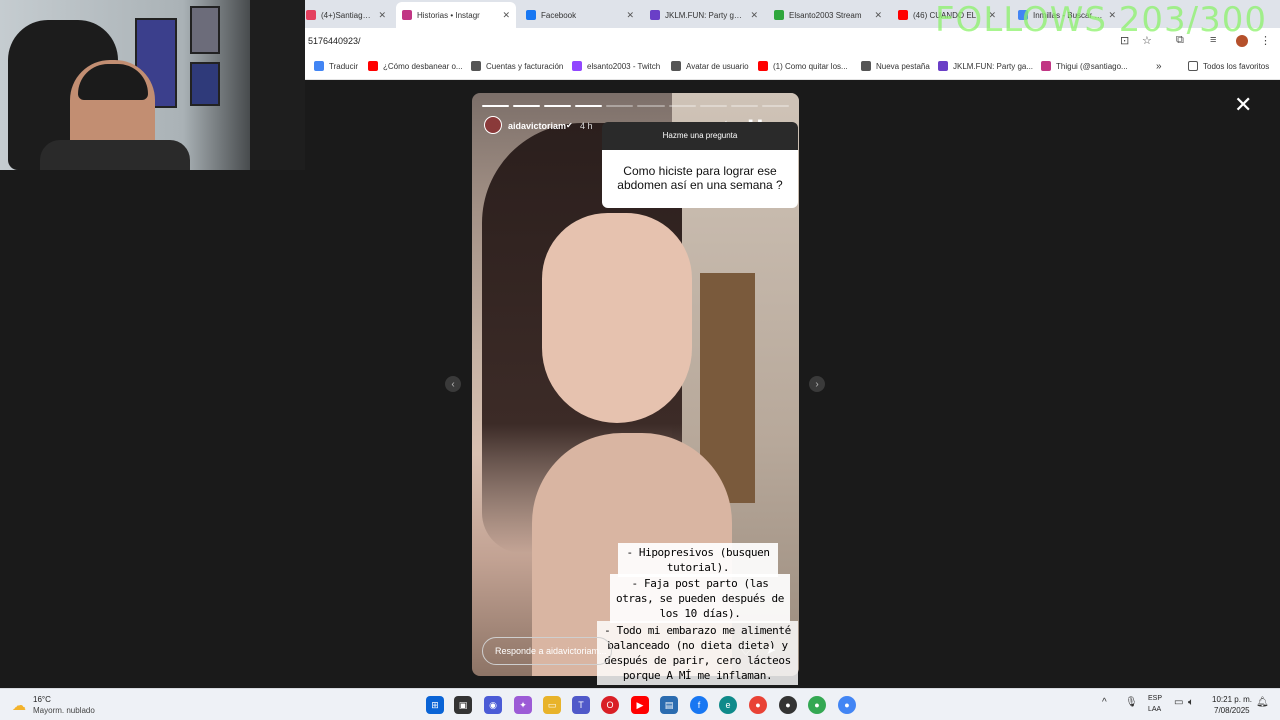  What do you see at coordinates (903, 66) in the screenshot?
I see `bookmark-label: Nueva pestaña` at bounding box center [903, 66].